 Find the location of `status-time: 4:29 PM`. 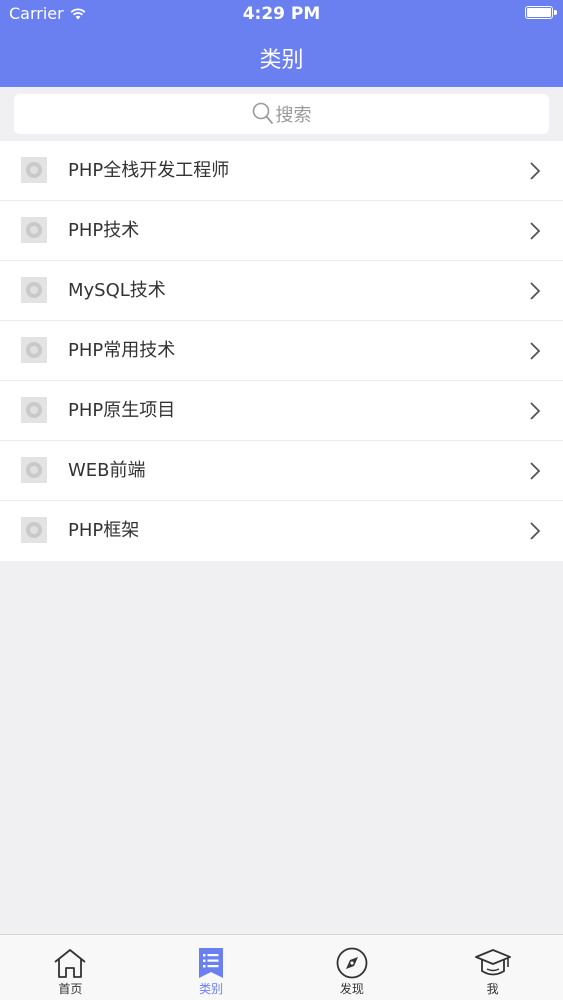

status-time: 4:29 PM is located at coordinates (281, 14).